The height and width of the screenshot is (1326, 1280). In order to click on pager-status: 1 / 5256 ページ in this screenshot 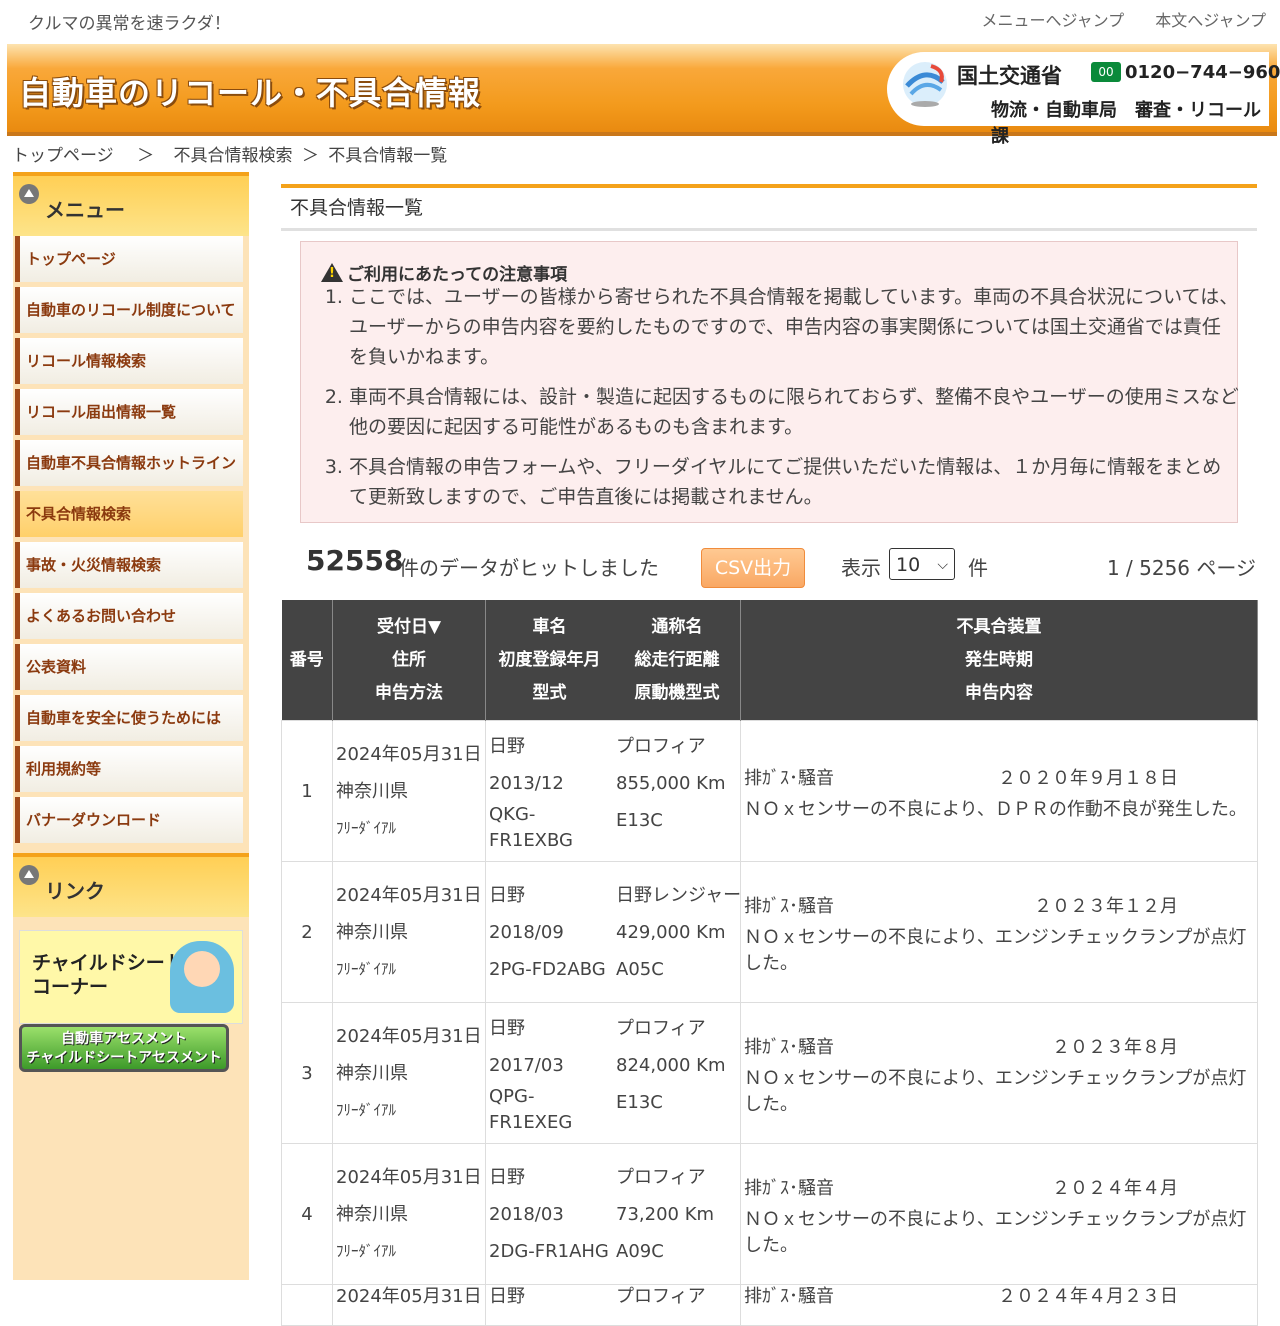, I will do `click(1181, 568)`.